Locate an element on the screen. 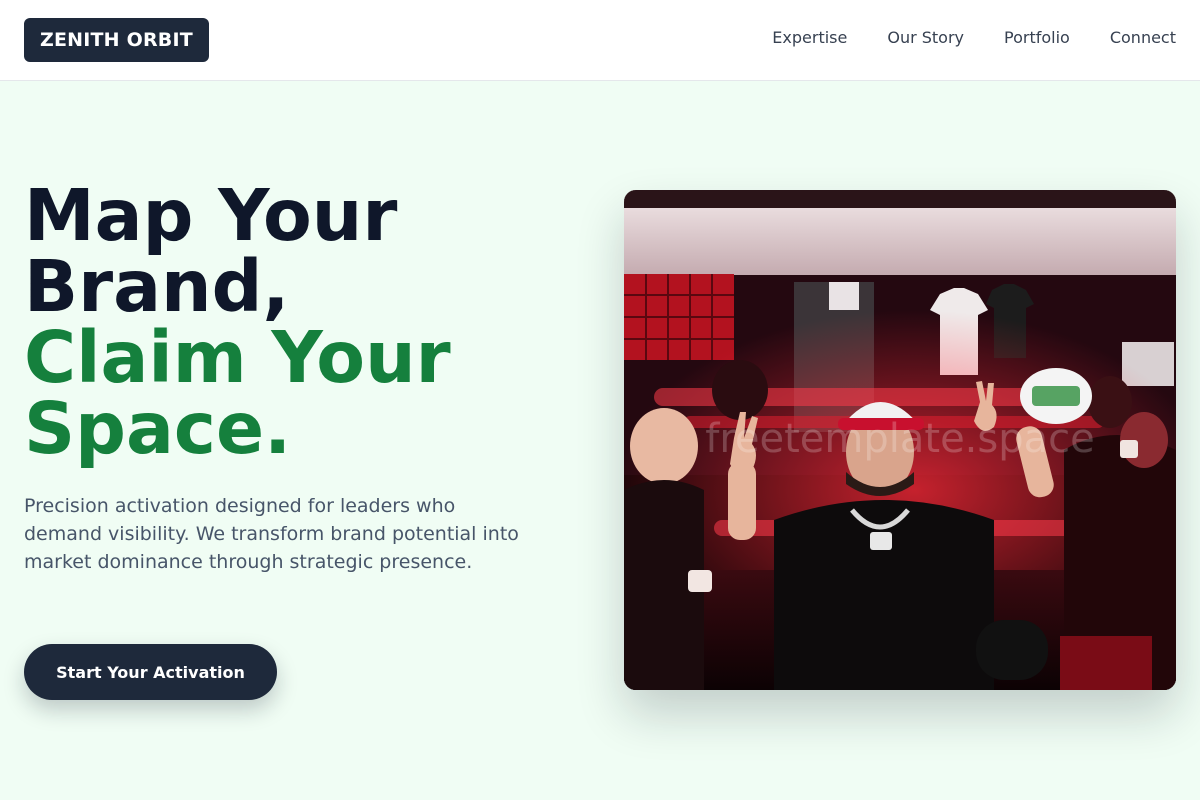 This screenshot has height=800, width=1200. hero-title-accent-line: Claim Your is located at coordinates (237, 357).